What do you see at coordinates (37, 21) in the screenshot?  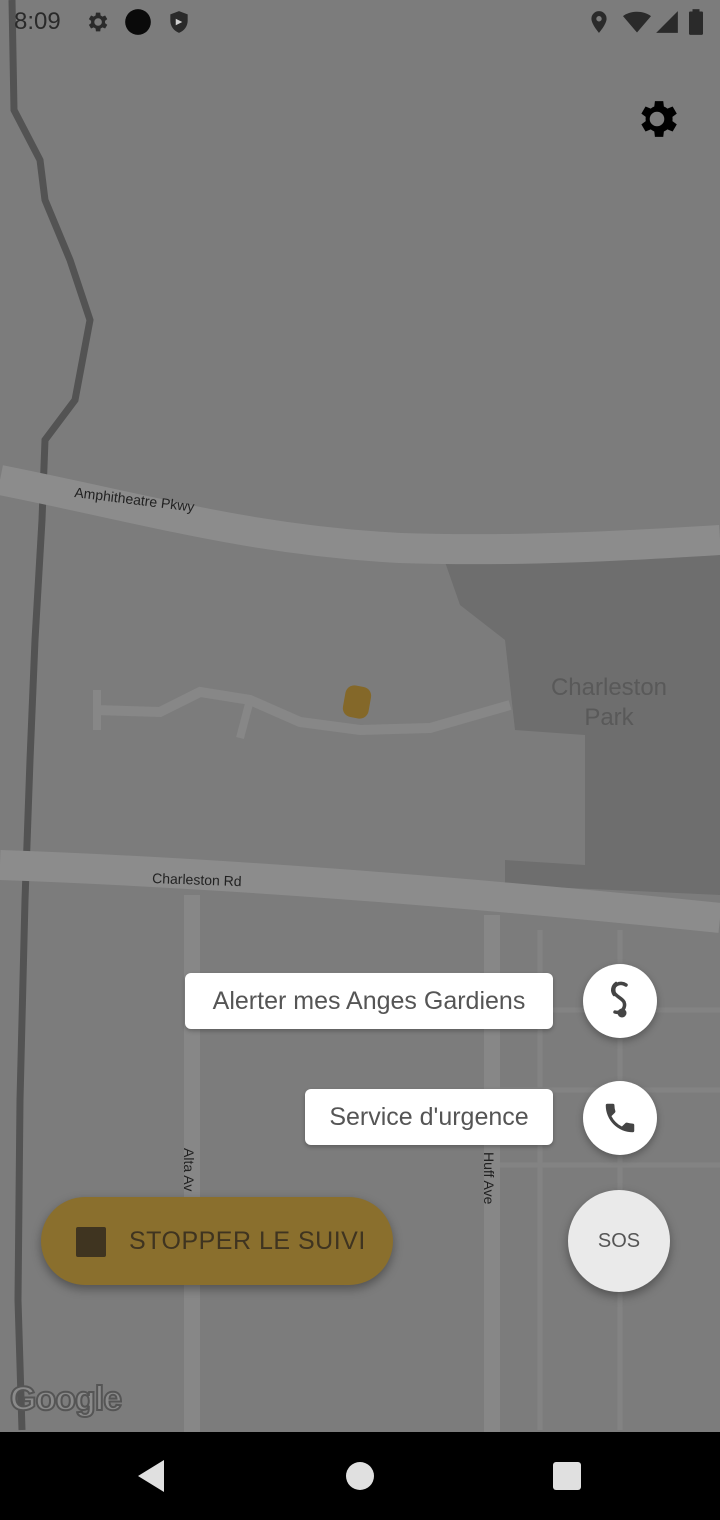 I see `status-time: 8:09` at bounding box center [37, 21].